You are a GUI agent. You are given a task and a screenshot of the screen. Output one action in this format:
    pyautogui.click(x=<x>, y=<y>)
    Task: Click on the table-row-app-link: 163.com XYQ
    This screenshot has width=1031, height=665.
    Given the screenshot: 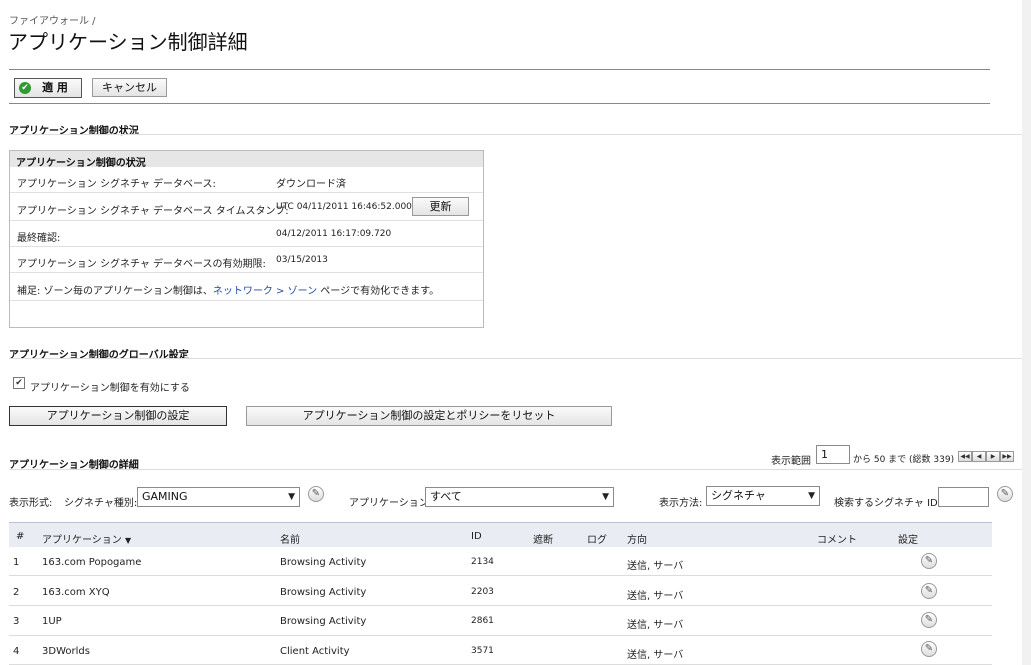 What is the action you would take?
    pyautogui.click(x=76, y=592)
    